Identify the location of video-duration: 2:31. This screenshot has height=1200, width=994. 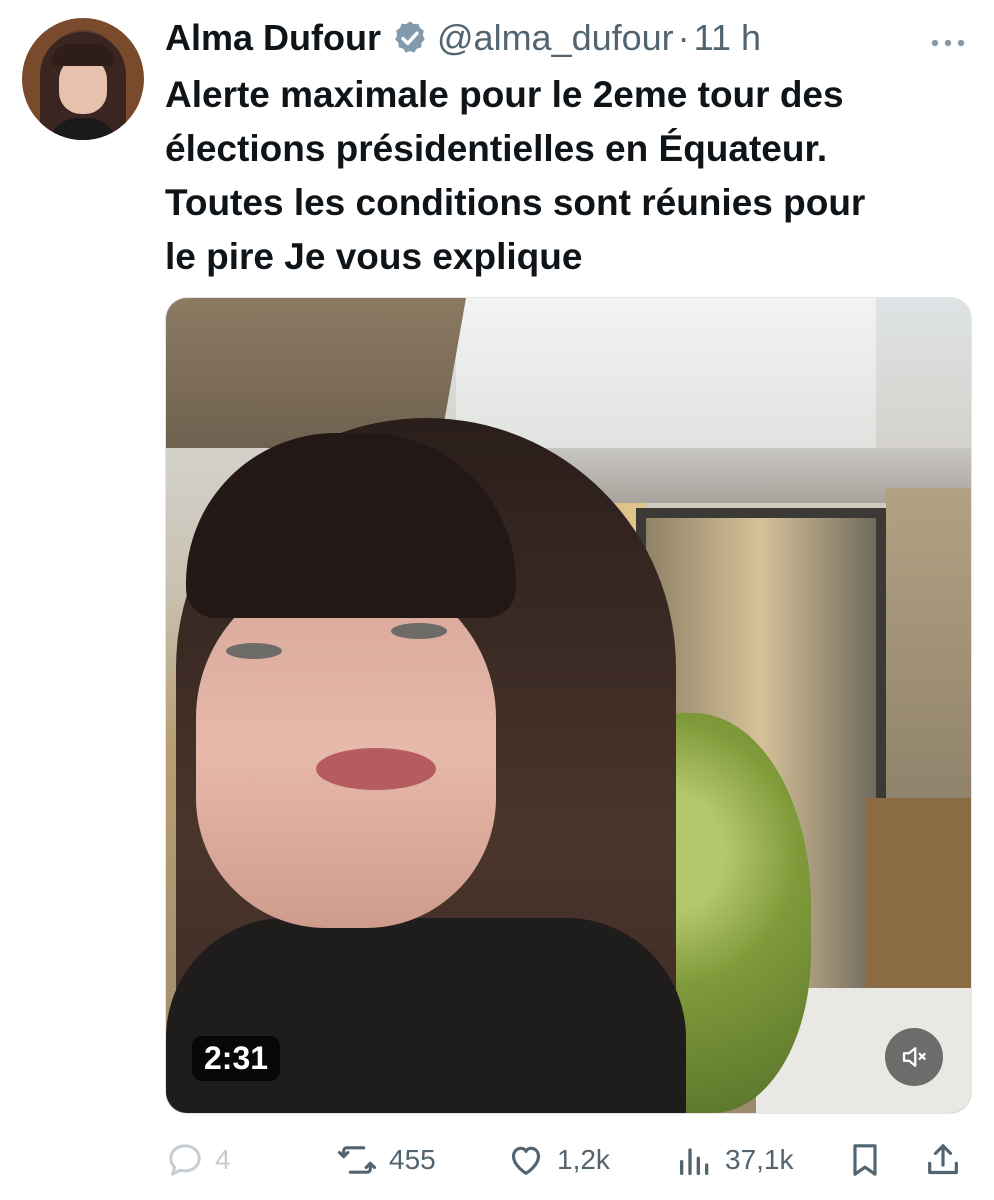
(236, 1058).